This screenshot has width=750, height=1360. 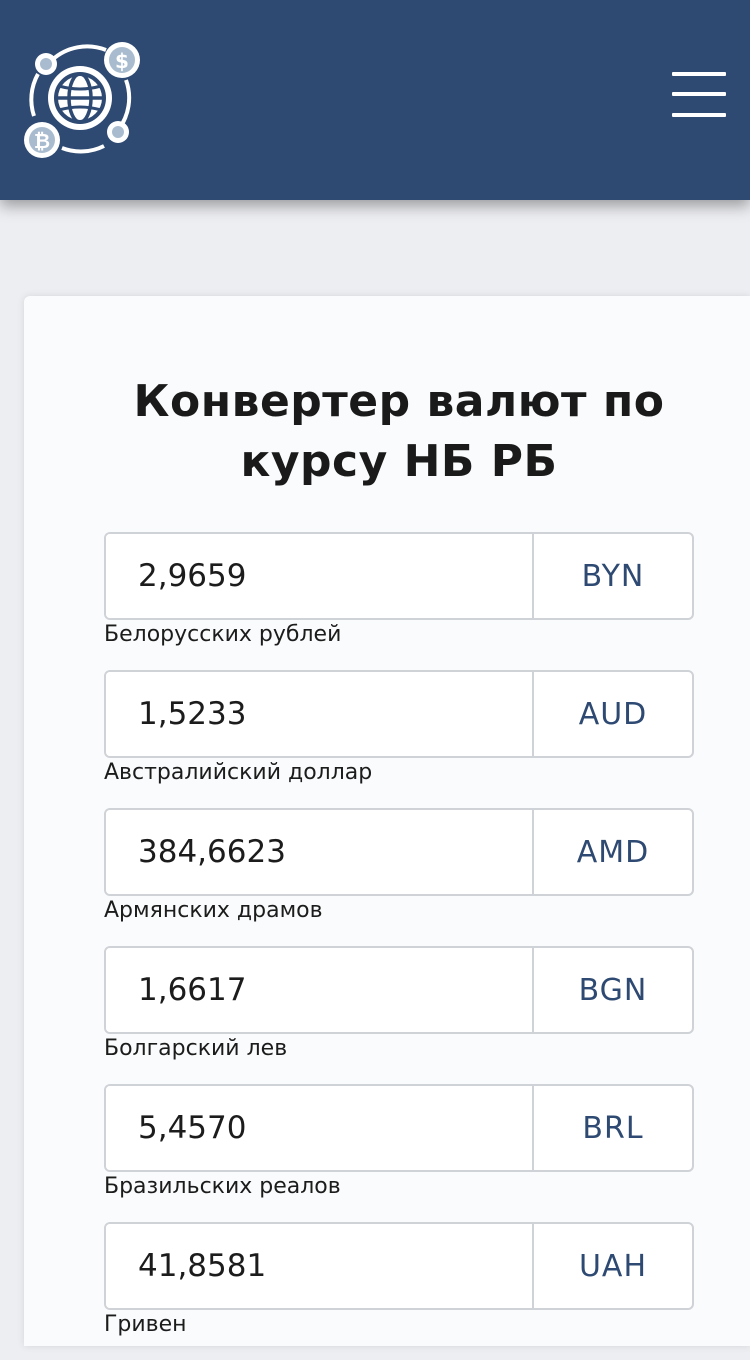 I want to click on currency-field: BGN, so click(x=399, y=990).